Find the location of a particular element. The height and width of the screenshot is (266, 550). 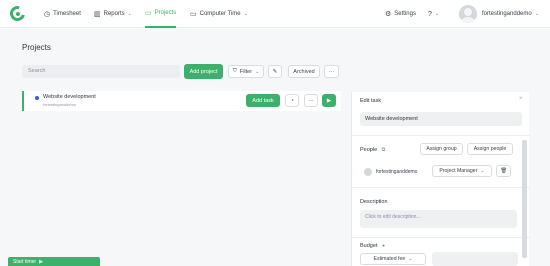

project-name: Website development is located at coordinates (69, 97).